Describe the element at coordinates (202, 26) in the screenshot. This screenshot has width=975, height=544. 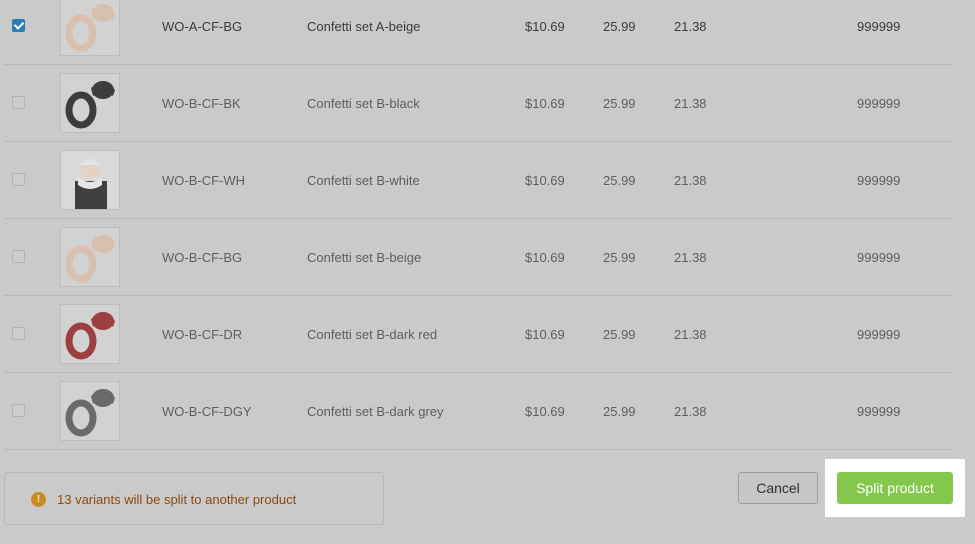
I see `variant-sku: WO-A-CF-BG` at that location.